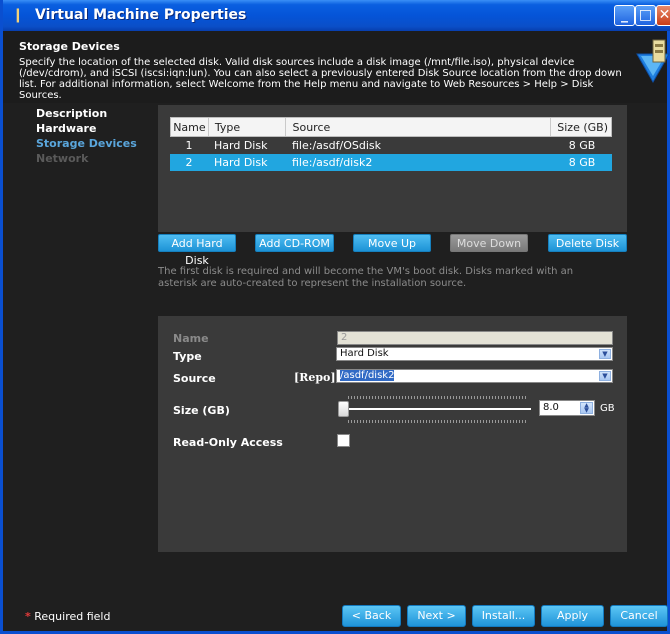 The image size is (670, 634). I want to click on back-button: < Back, so click(371, 616).